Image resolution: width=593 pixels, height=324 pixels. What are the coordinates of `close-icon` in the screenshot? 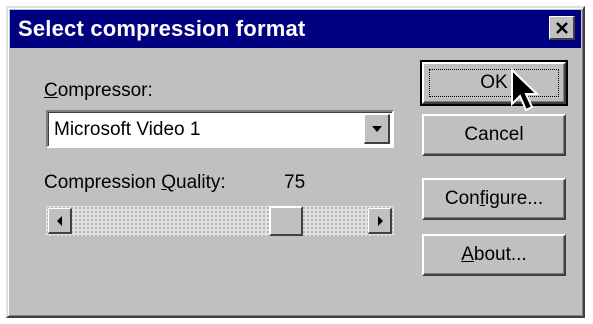 It's located at (561, 27).